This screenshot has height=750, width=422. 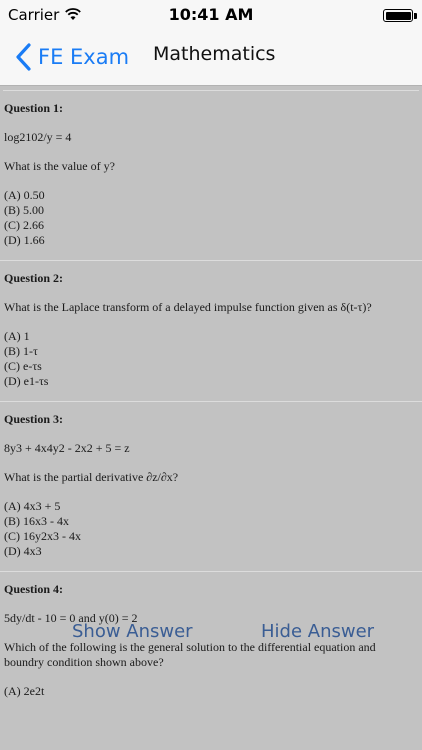 I want to click on back-button-label: FE Exam, so click(x=84, y=57).